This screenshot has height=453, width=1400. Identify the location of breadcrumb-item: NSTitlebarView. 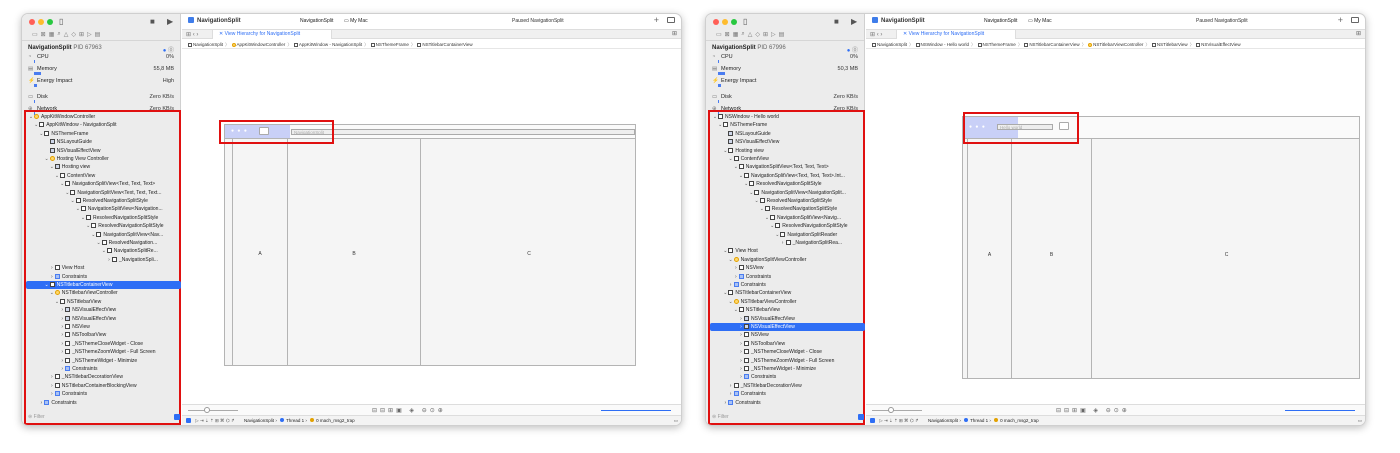
(1169, 44).